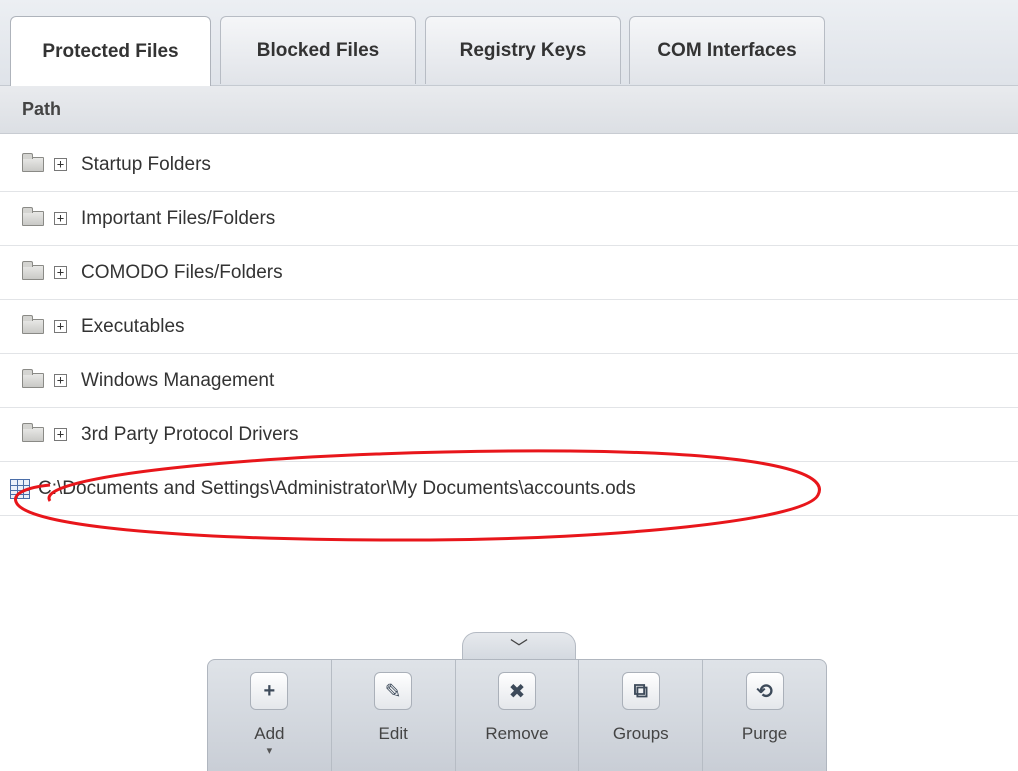 The width and height of the screenshot is (1018, 771). I want to click on tab-com-interfaces: COM Interfaces, so click(727, 50).